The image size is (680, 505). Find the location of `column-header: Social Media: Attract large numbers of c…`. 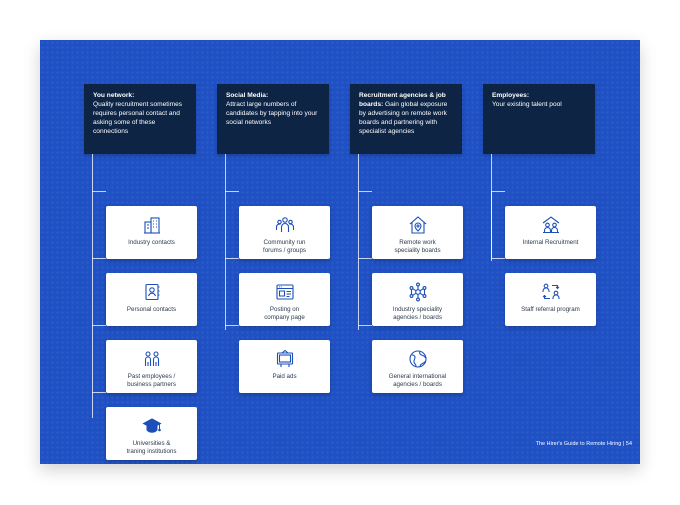

column-header: Social Media: Attract large numbers of c… is located at coordinates (273, 119).